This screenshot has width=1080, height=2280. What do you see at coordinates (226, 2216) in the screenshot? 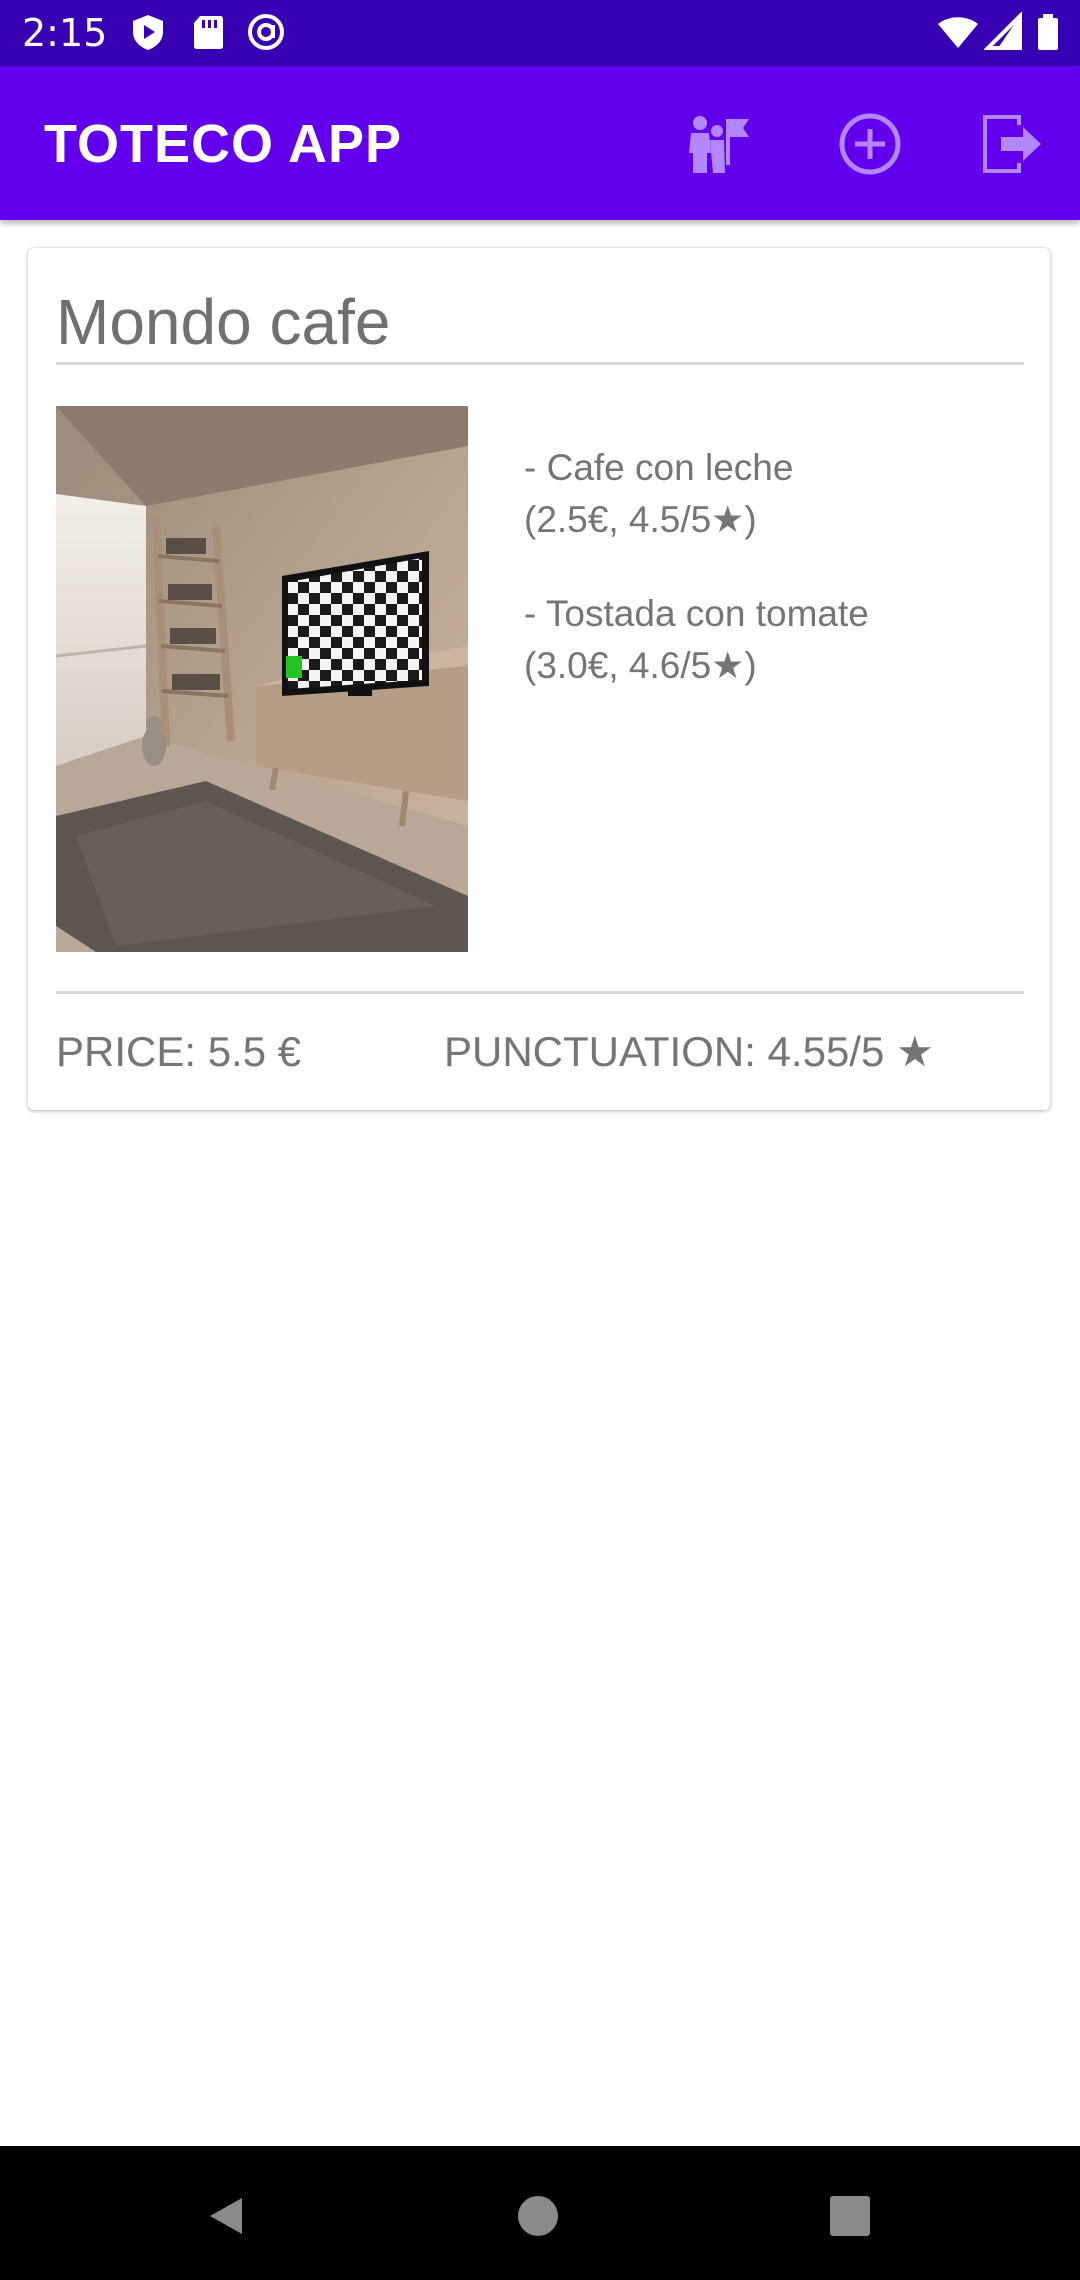
I see `back-icon` at bounding box center [226, 2216].